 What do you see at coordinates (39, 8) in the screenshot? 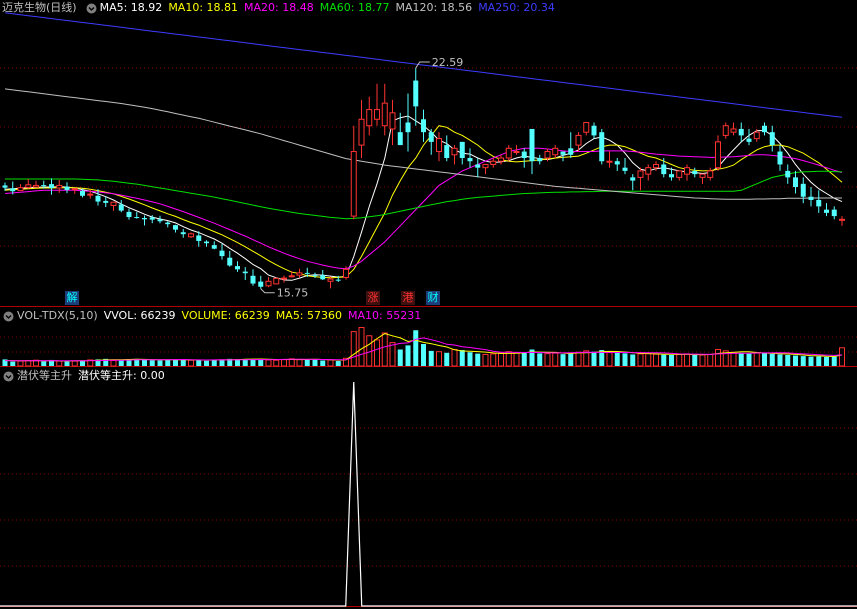
I see `stock-title: 迈克生物(日线)` at bounding box center [39, 8].